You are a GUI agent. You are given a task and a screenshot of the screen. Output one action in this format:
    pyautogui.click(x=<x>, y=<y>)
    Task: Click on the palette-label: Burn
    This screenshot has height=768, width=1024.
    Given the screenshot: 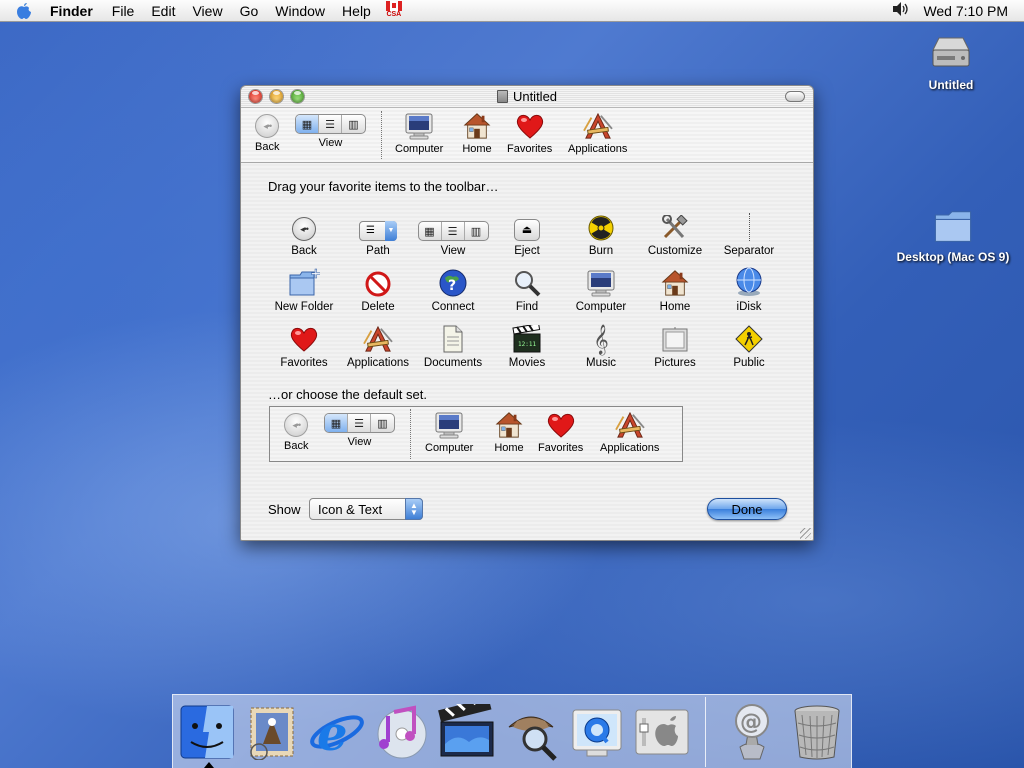 What is the action you would take?
    pyautogui.click(x=601, y=251)
    